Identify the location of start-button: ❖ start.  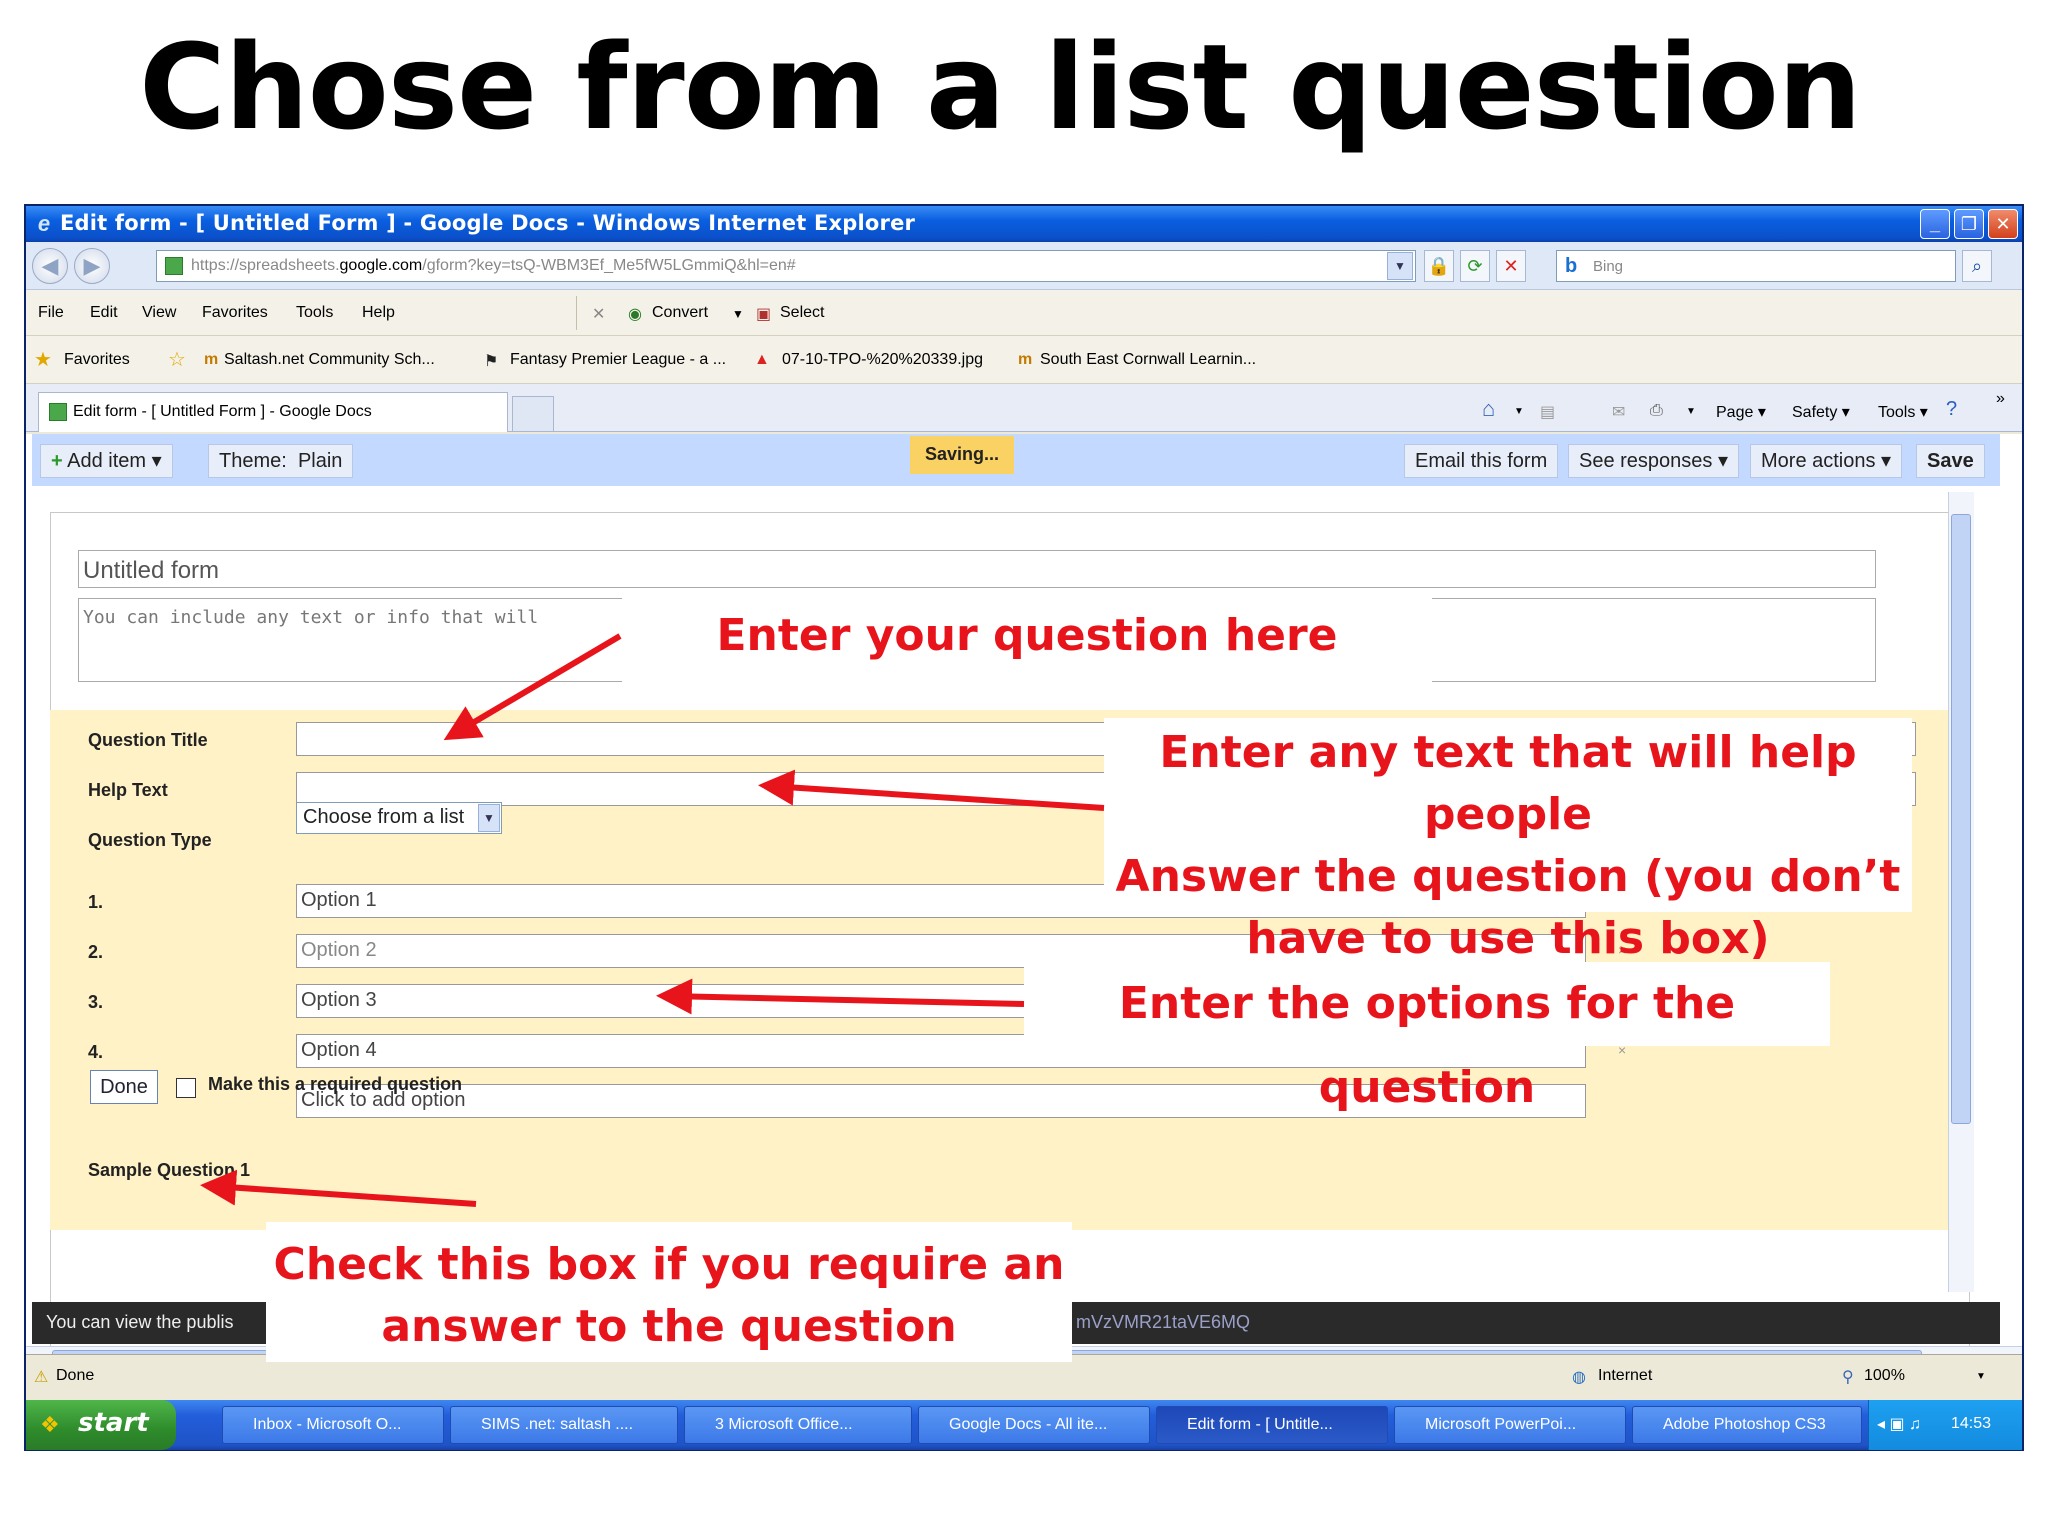
(101, 1425).